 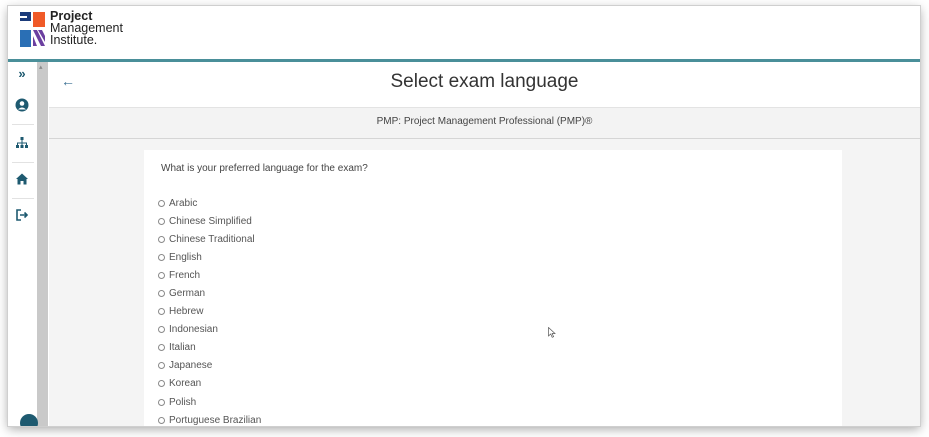 I want to click on language-option: Portuguese Brazilian, so click(x=209, y=418).